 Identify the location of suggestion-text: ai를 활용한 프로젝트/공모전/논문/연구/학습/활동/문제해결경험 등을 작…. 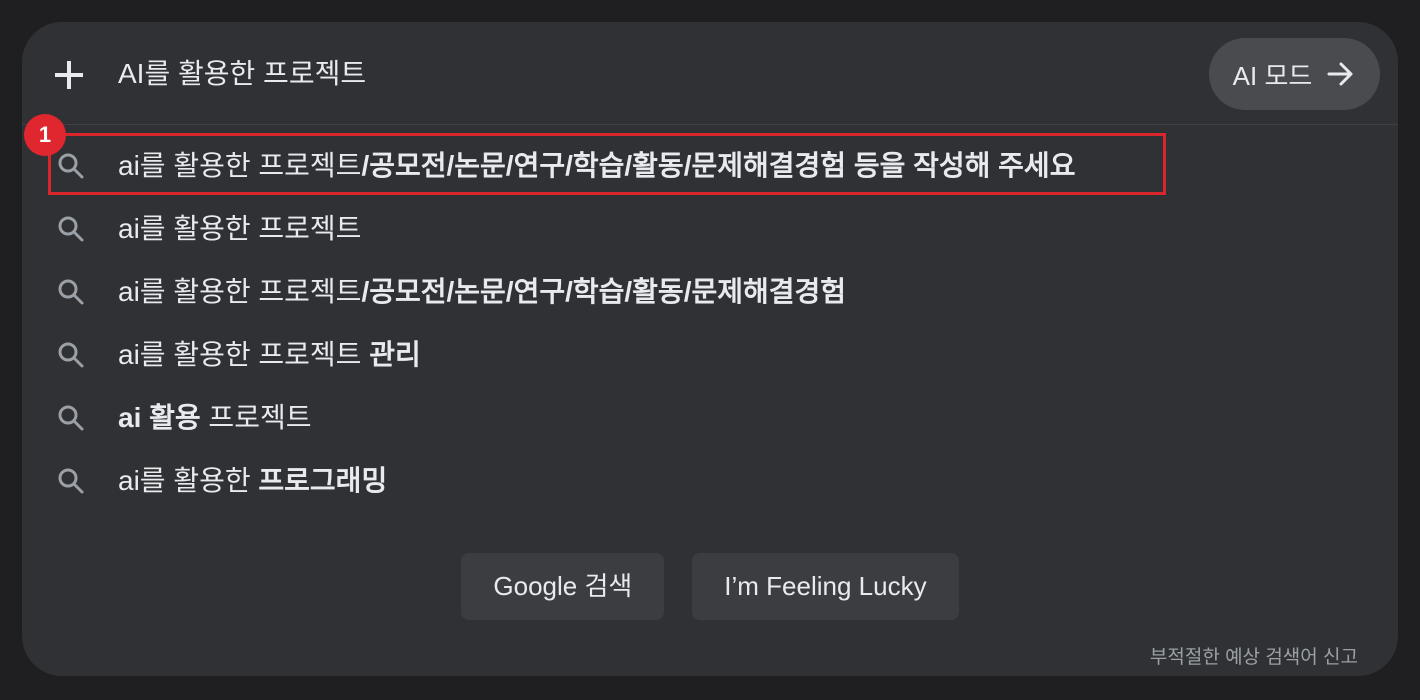
(596, 166).